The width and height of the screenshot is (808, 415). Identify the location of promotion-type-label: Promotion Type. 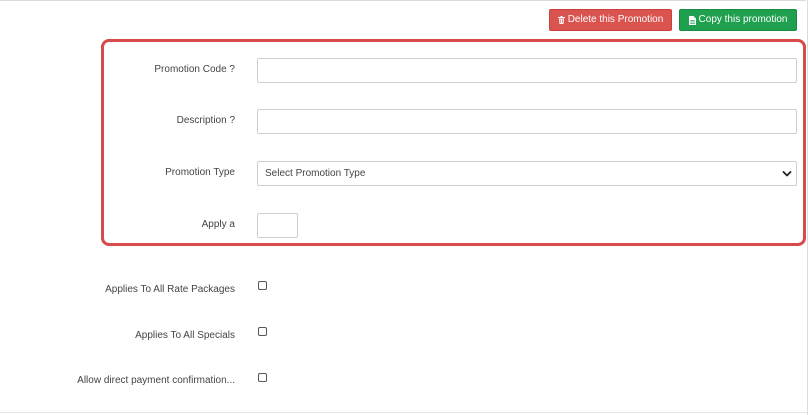
(200, 172).